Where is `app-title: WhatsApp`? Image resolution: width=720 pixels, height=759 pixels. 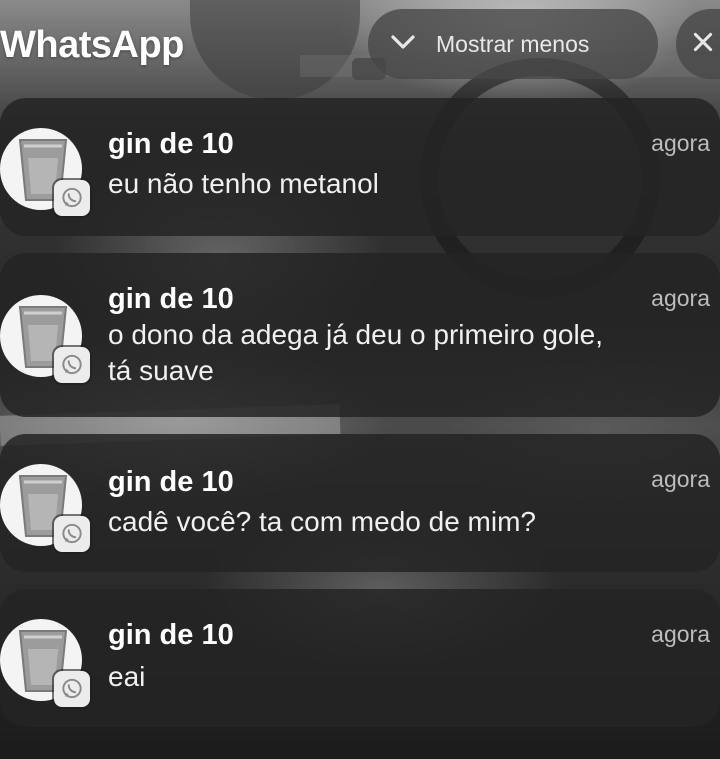 app-title: WhatsApp is located at coordinates (92, 45).